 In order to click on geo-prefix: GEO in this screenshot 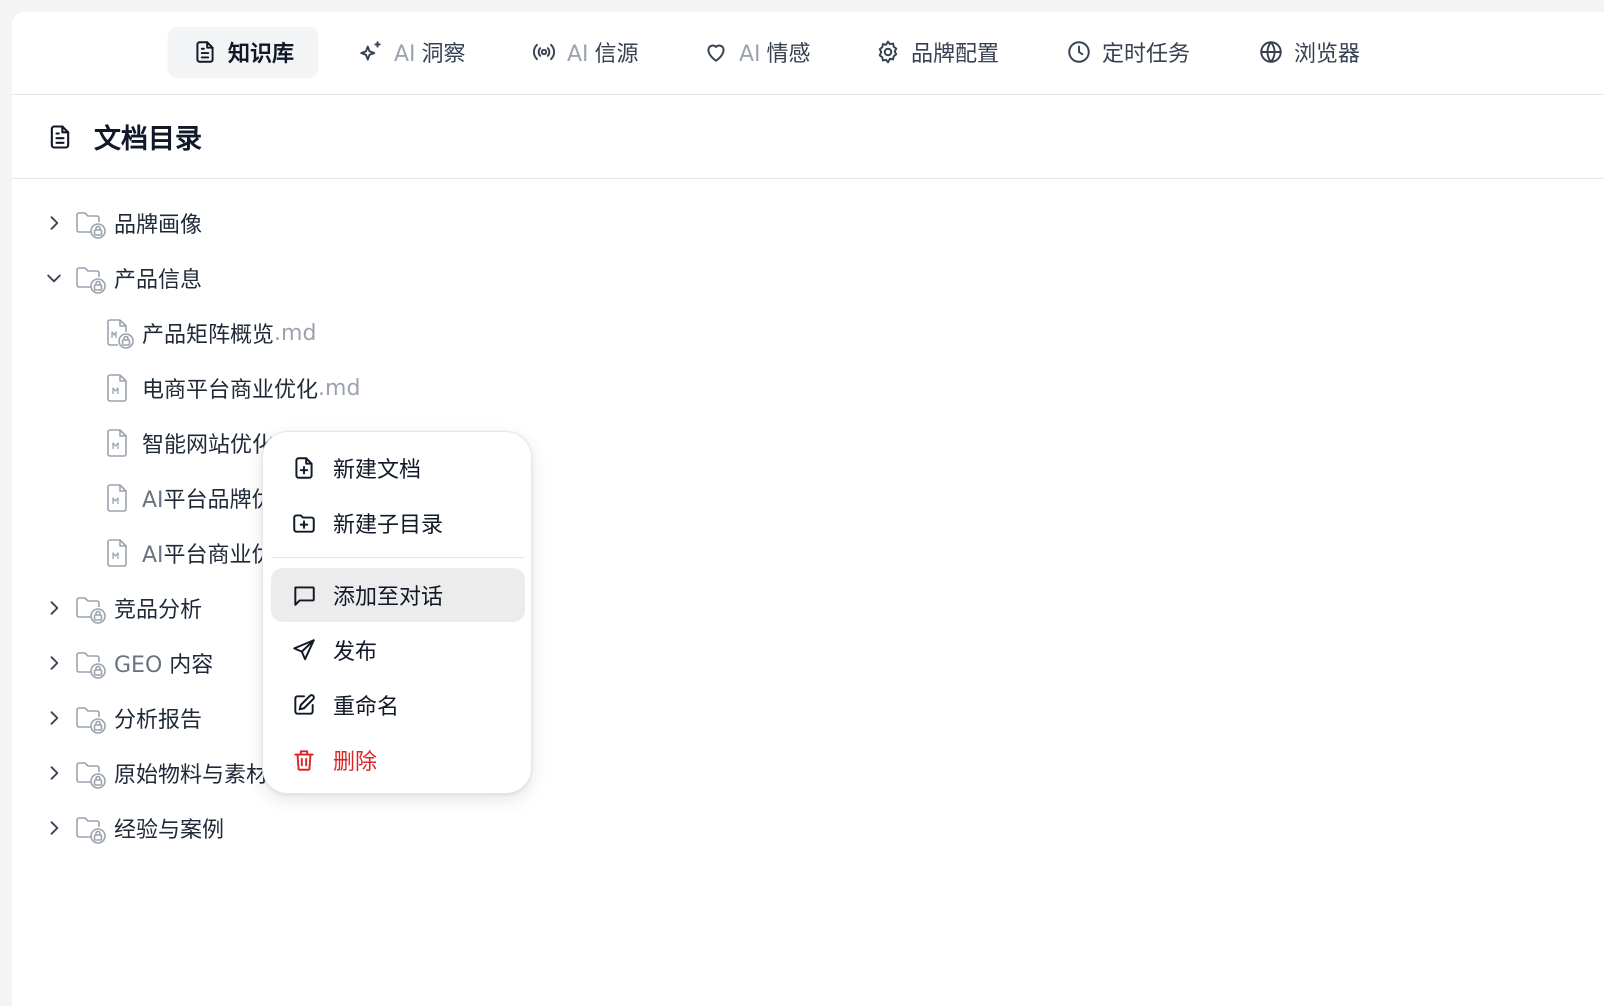, I will do `click(142, 665)`.